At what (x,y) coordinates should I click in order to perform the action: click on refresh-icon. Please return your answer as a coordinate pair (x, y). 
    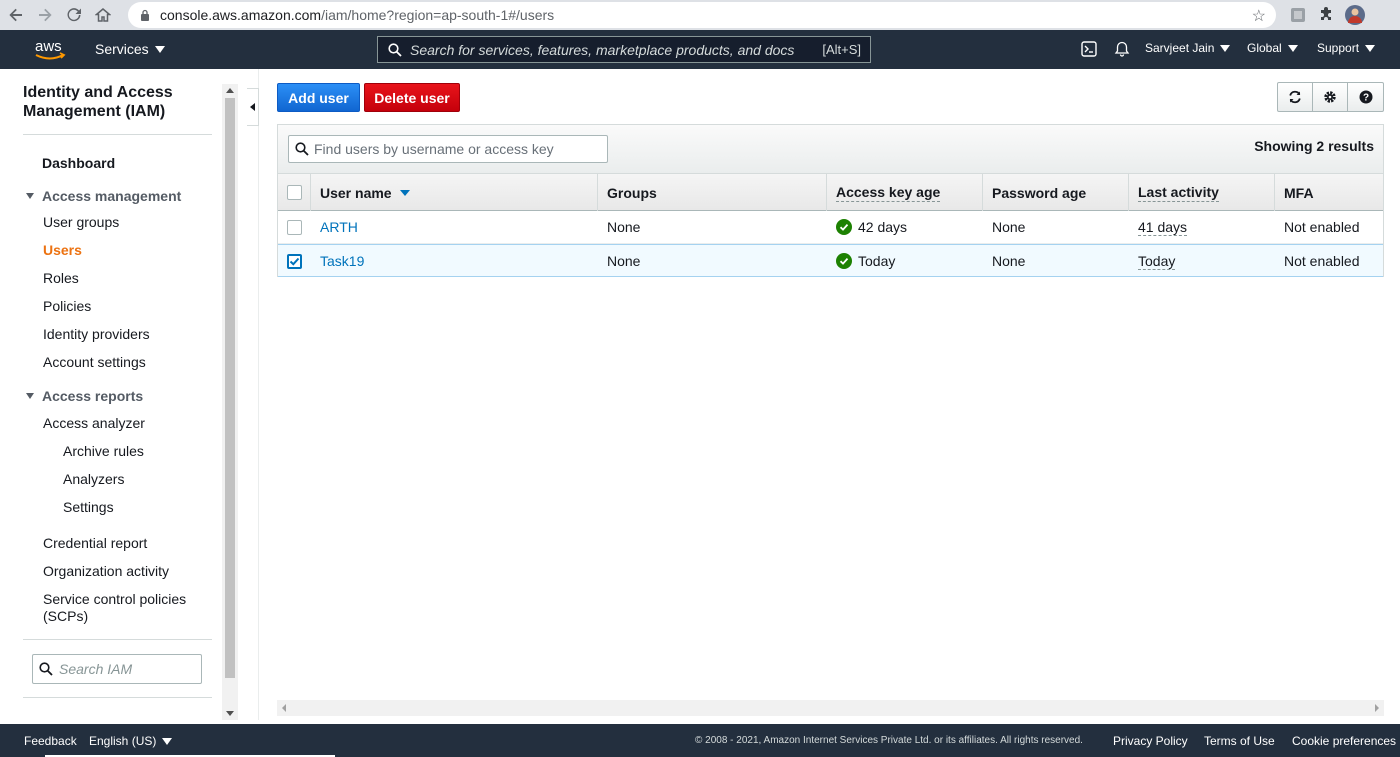
    Looking at the image, I should click on (1296, 97).